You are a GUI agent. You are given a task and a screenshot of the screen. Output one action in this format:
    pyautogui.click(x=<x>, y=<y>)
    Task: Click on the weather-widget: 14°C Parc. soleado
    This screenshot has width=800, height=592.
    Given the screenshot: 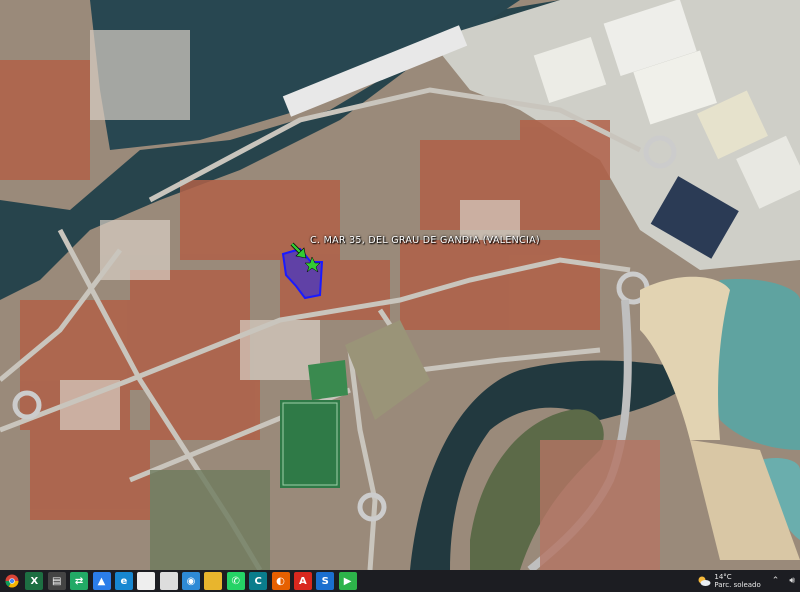 What is the action you would take?
    pyautogui.click(x=729, y=581)
    